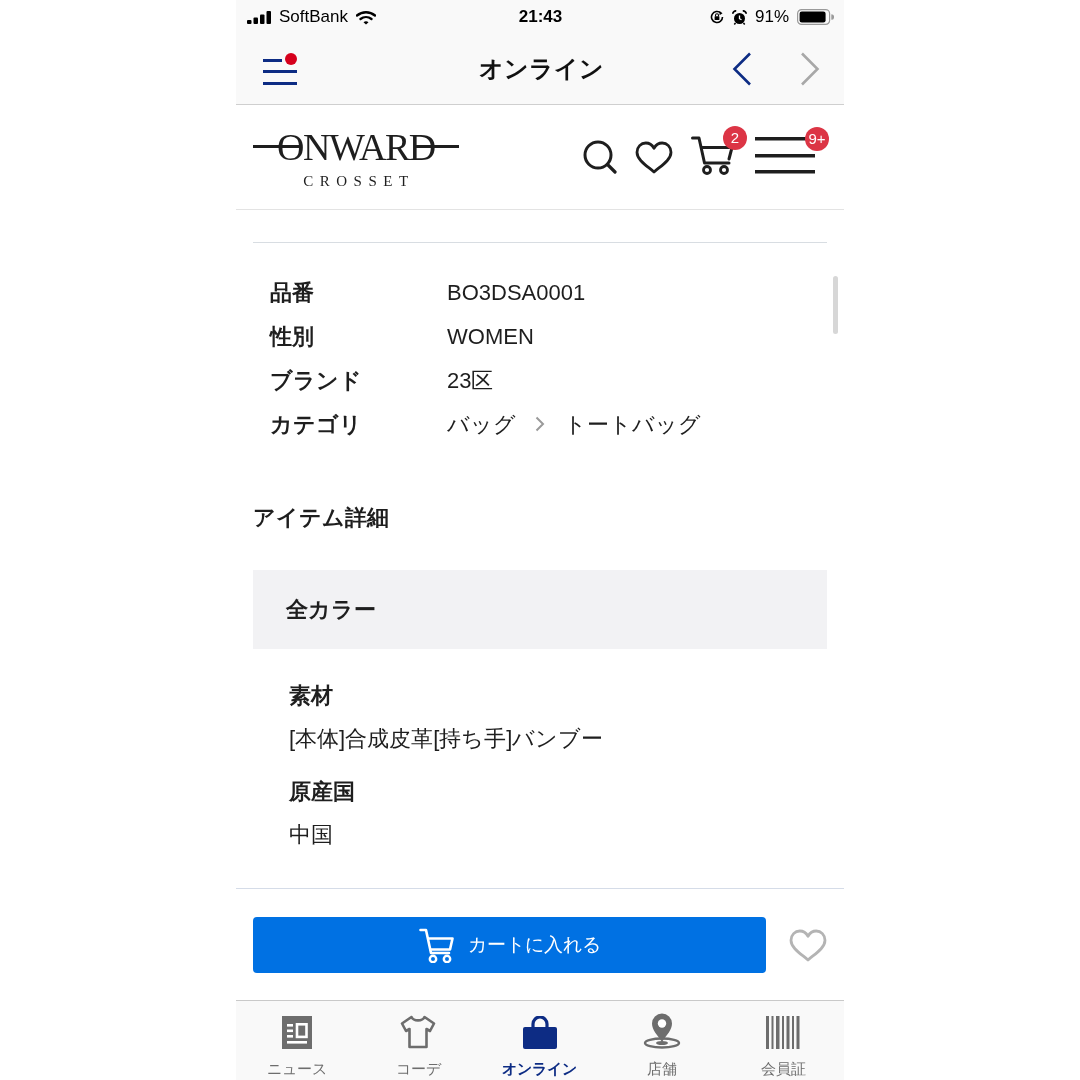 The width and height of the screenshot is (1080, 1080). Describe the element at coordinates (509, 945) in the screenshot. I see `add-to-cart-button: カートに入れる` at that location.